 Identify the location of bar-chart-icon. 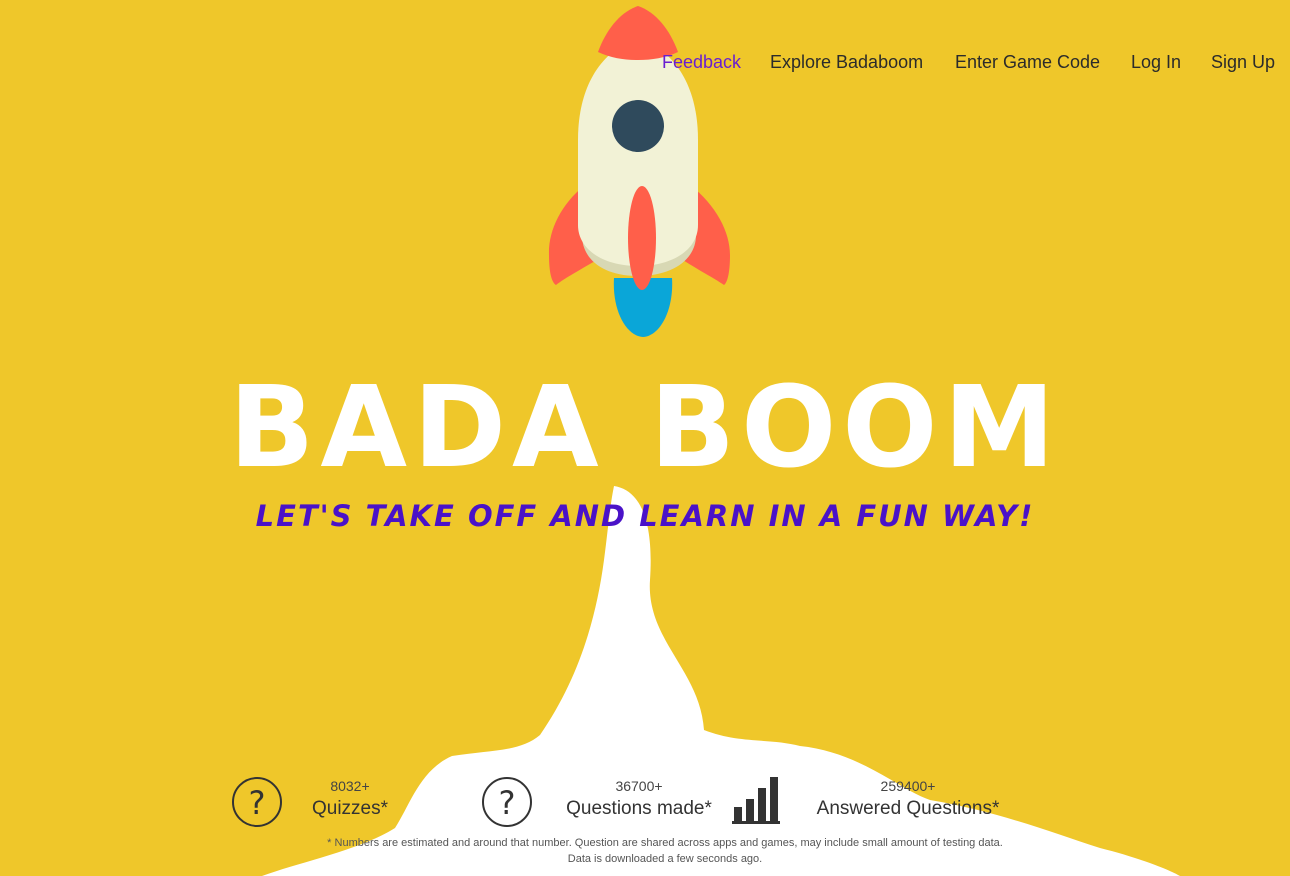
(756, 800).